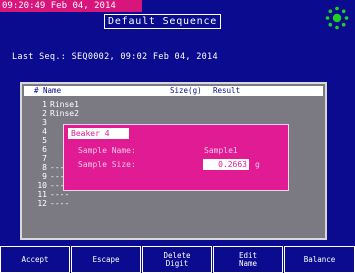  I want to click on edit-name-button: Edit Name, so click(248, 259).